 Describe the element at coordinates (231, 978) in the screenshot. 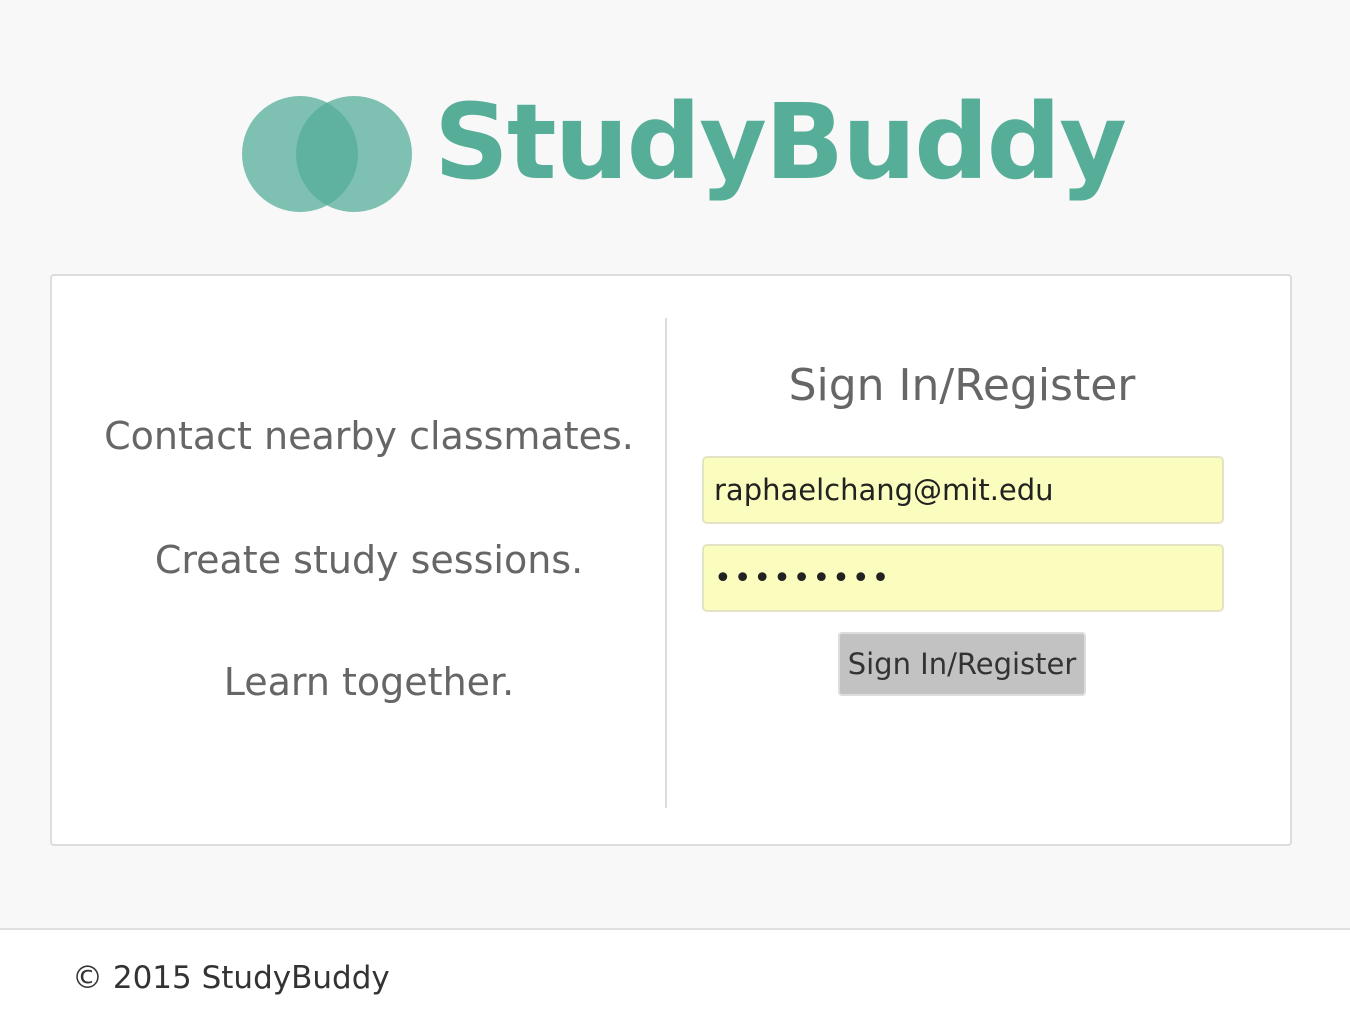

I see `copyright-text: © 2015 StudyBuddy` at that location.